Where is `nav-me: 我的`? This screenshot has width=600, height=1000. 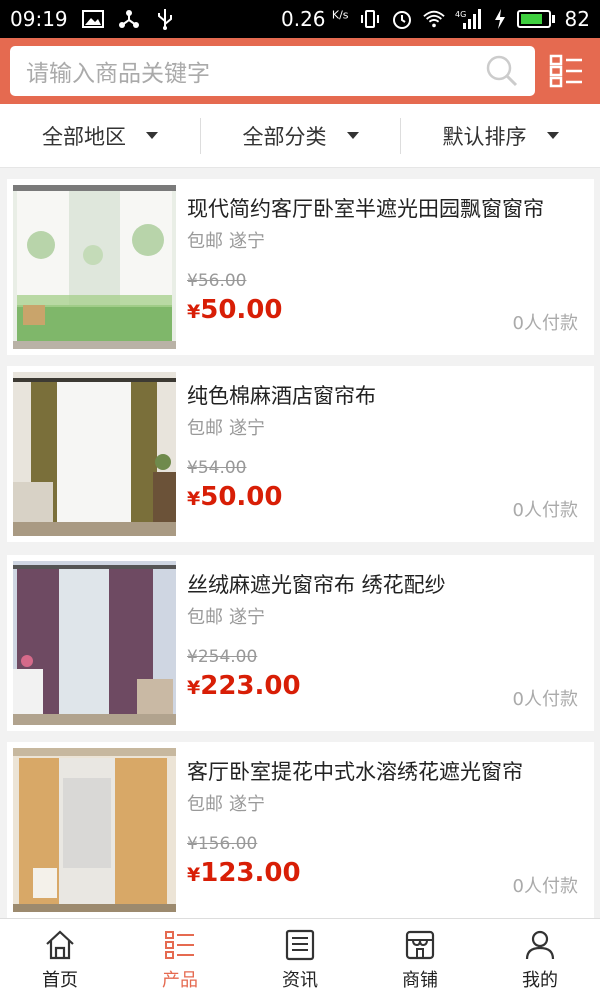 nav-me: 我的 is located at coordinates (540, 959).